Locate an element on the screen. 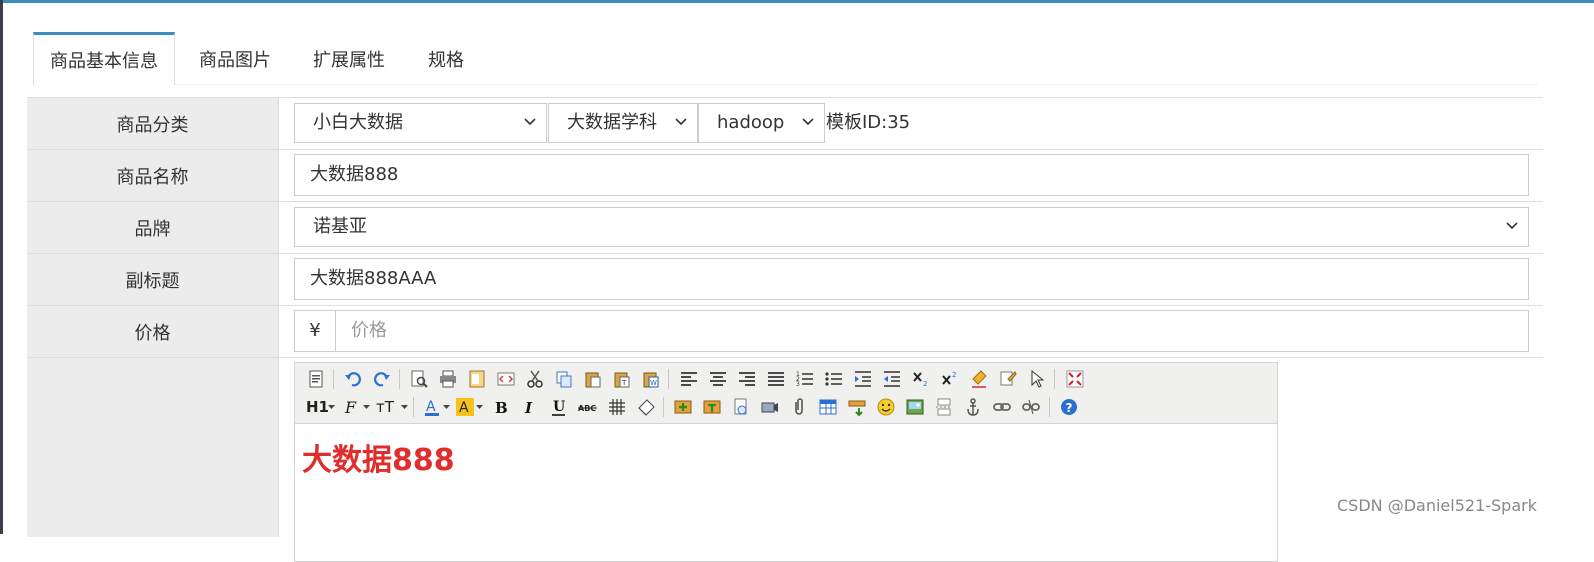  italic-icon: I is located at coordinates (530, 407).